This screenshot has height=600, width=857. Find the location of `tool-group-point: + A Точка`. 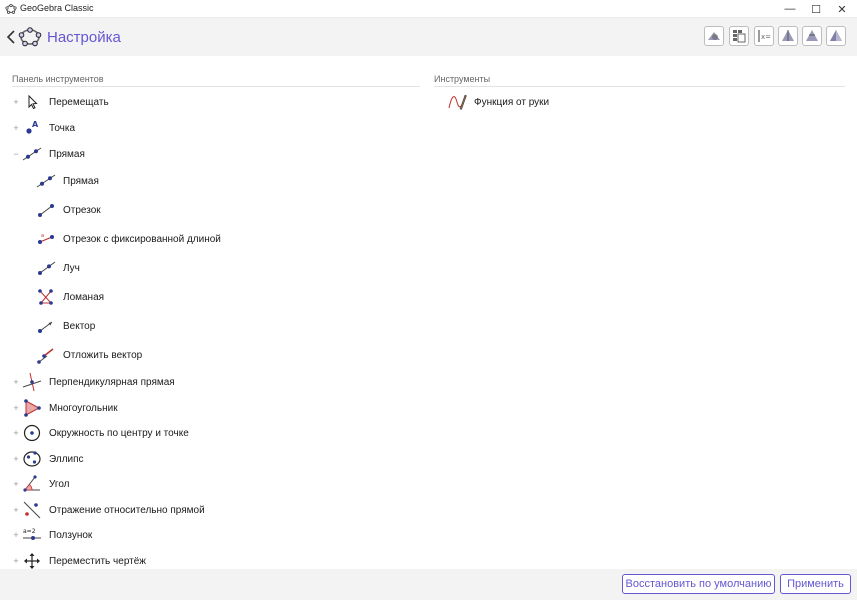

tool-group-point: + A Точка is located at coordinates (210, 128).